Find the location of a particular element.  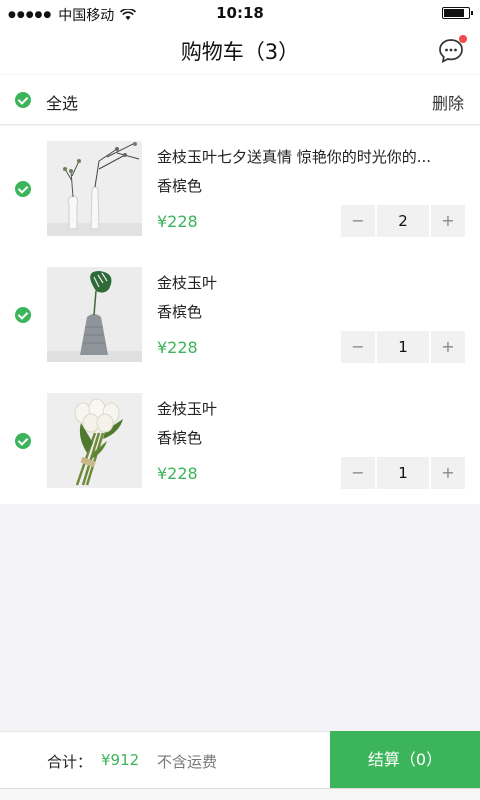

battery-icon is located at coordinates (457, 13).